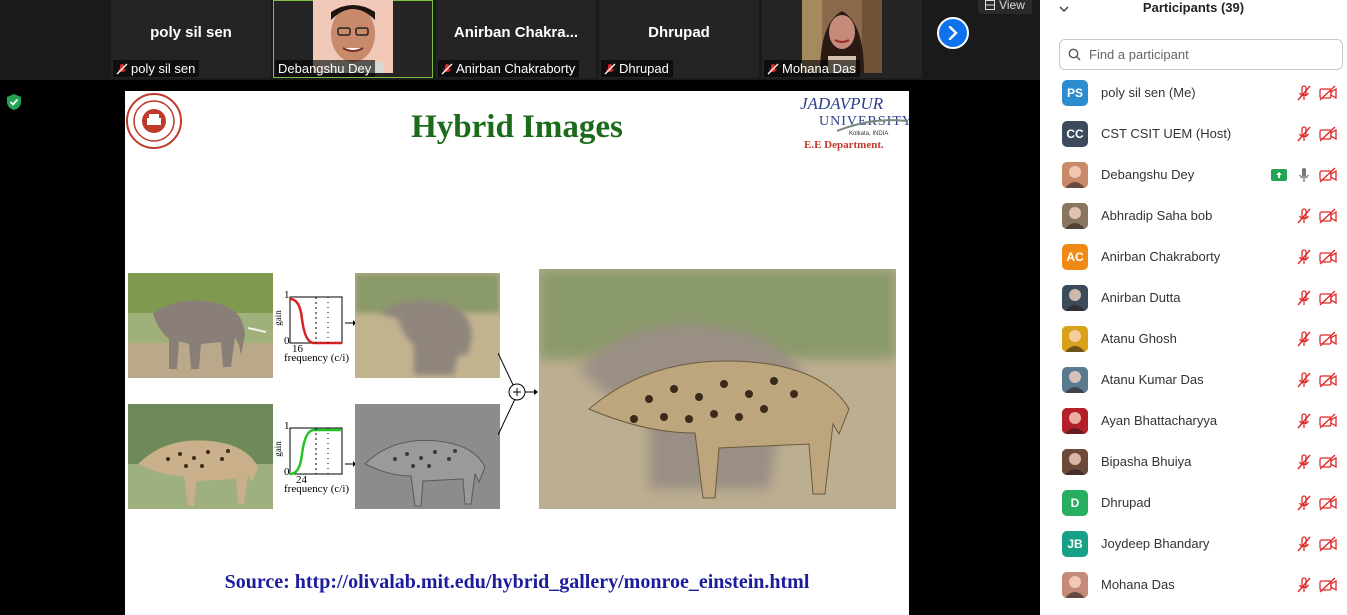 This screenshot has width=1347, height=615. What do you see at coordinates (953, 33) in the screenshot?
I see `next-page-button` at bounding box center [953, 33].